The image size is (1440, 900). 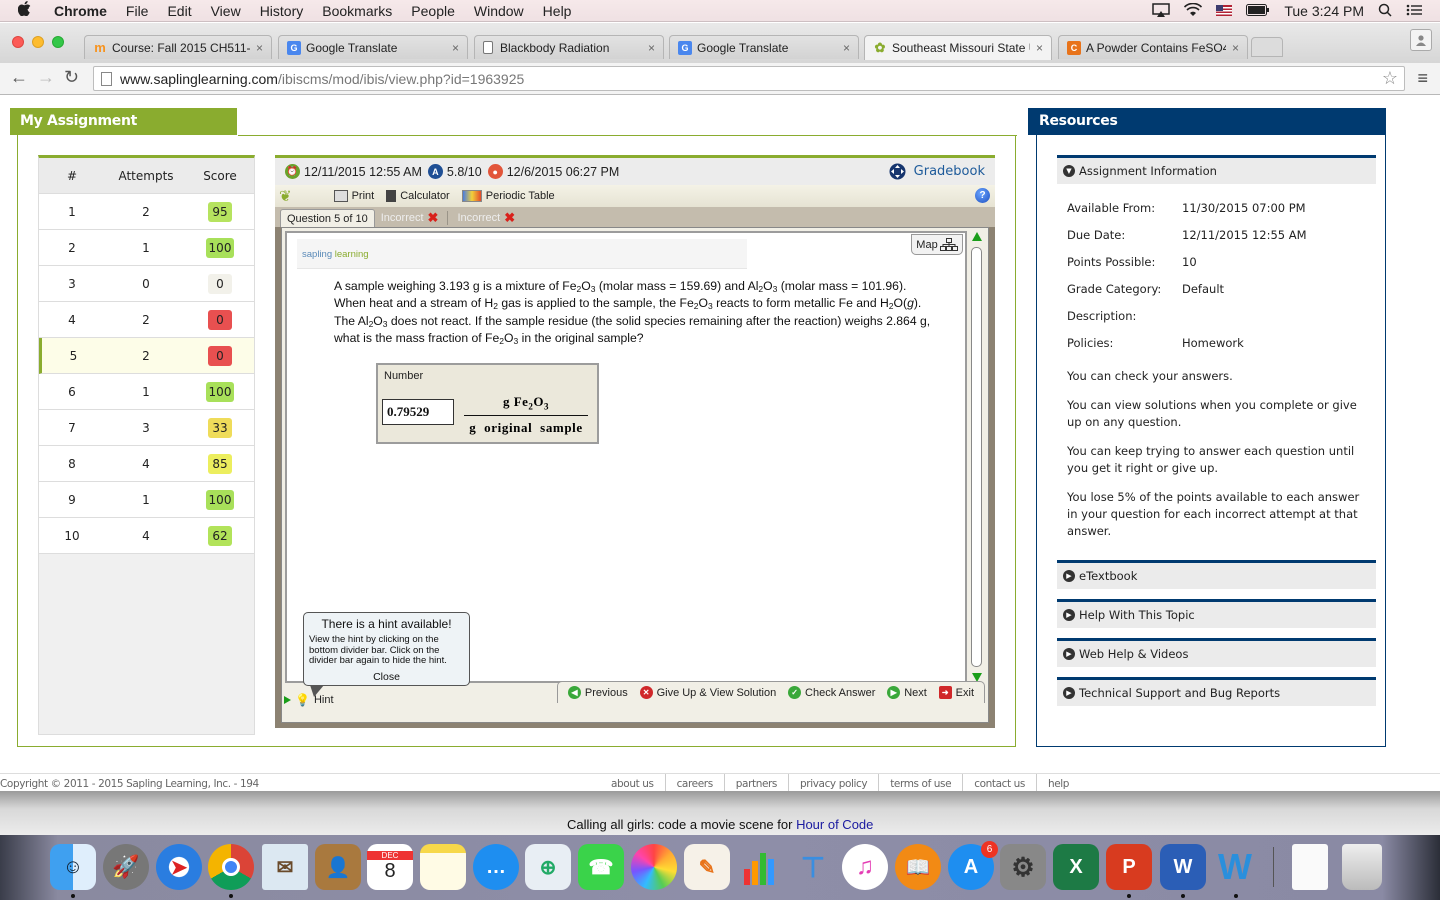 What do you see at coordinates (19, 77) in the screenshot?
I see `back-arrow-icon: ←` at bounding box center [19, 77].